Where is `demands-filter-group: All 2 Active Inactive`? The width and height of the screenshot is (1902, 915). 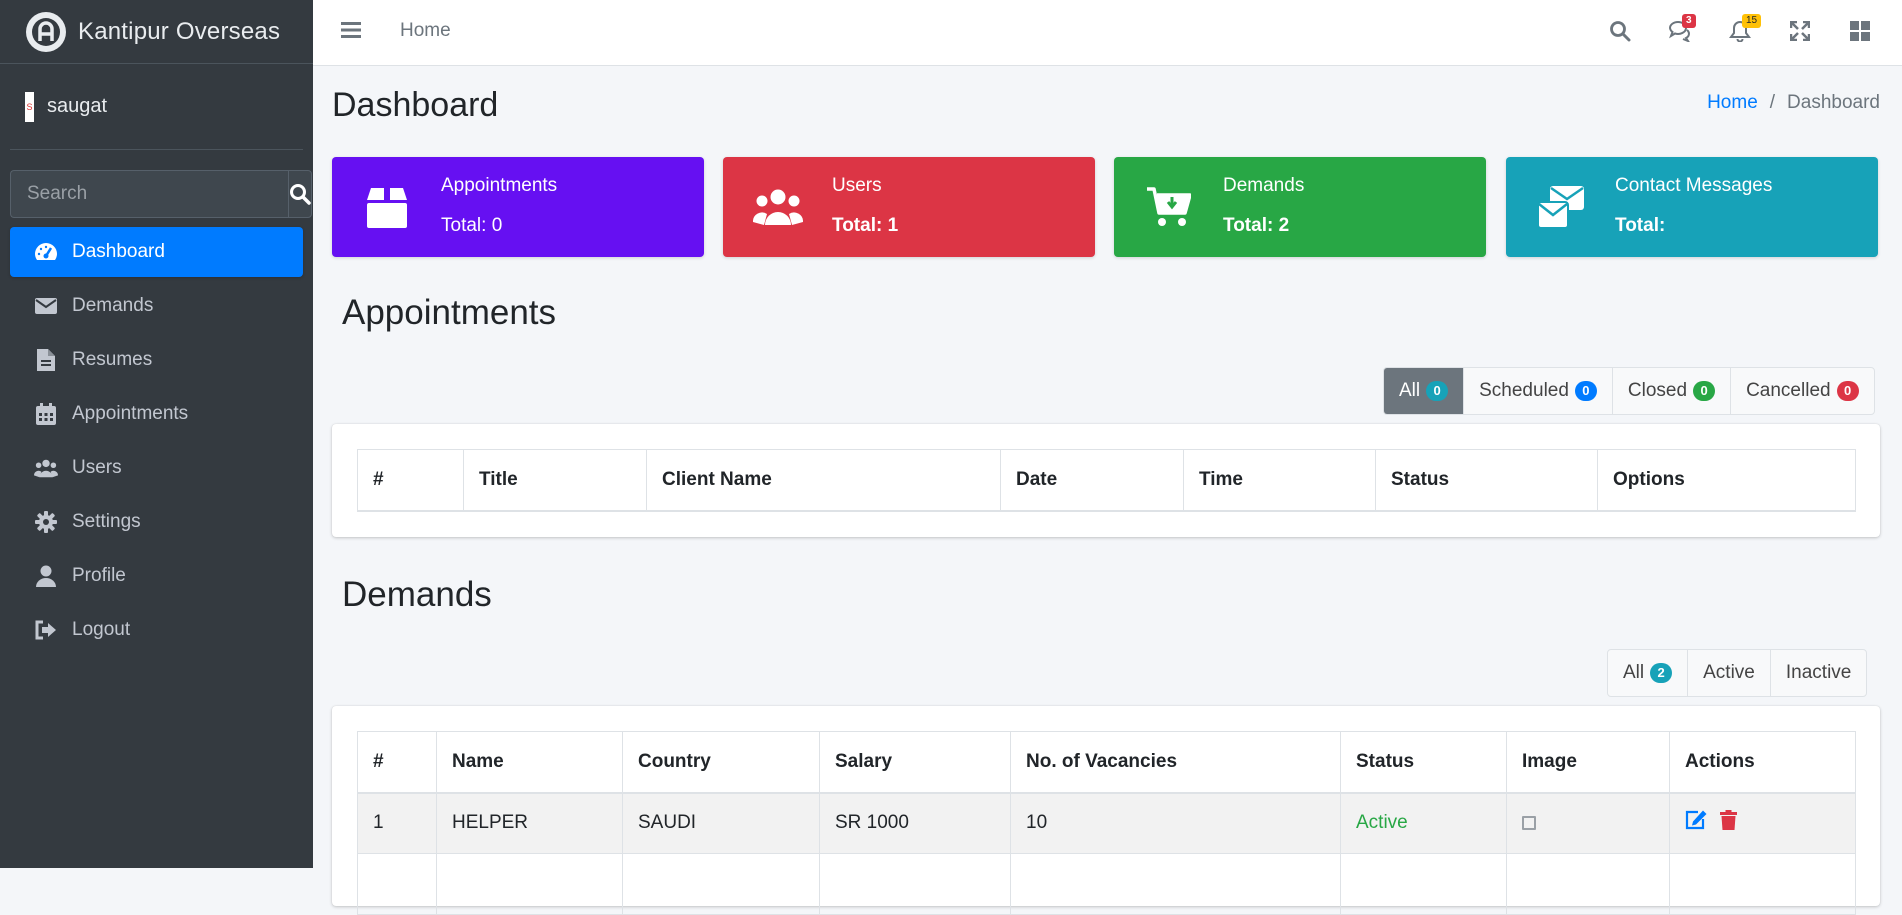
demands-filter-group: All 2 Active Inactive is located at coordinates (1737, 673).